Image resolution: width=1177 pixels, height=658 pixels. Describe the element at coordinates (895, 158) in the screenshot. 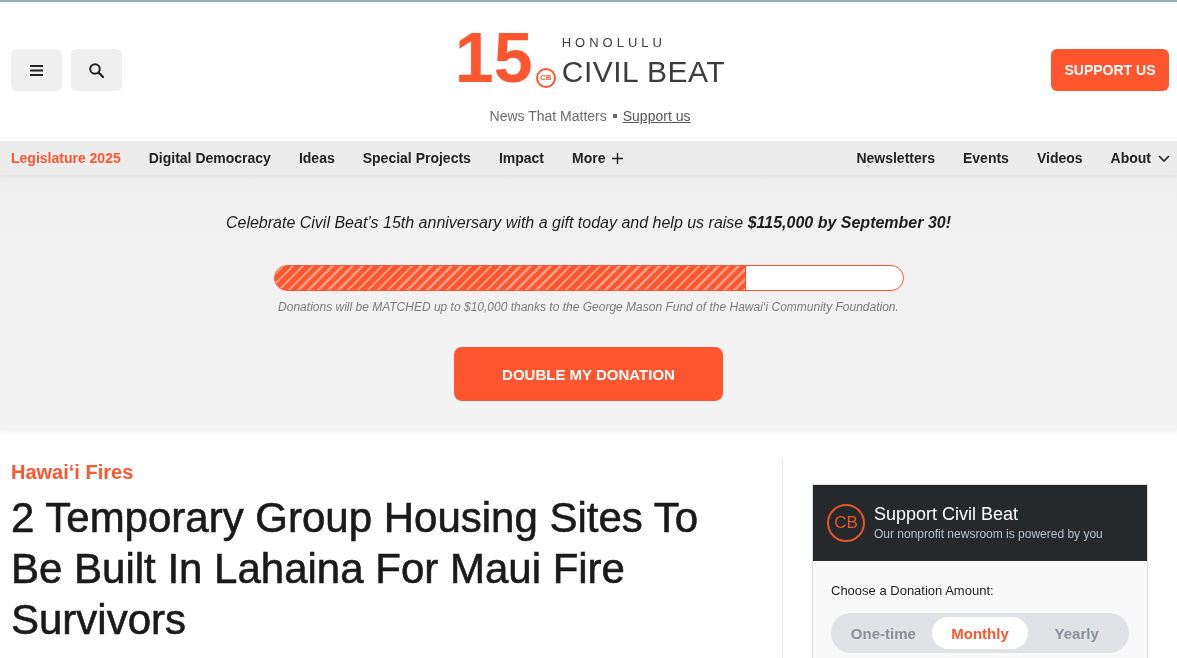

I see `nav-link: Newsletters` at that location.